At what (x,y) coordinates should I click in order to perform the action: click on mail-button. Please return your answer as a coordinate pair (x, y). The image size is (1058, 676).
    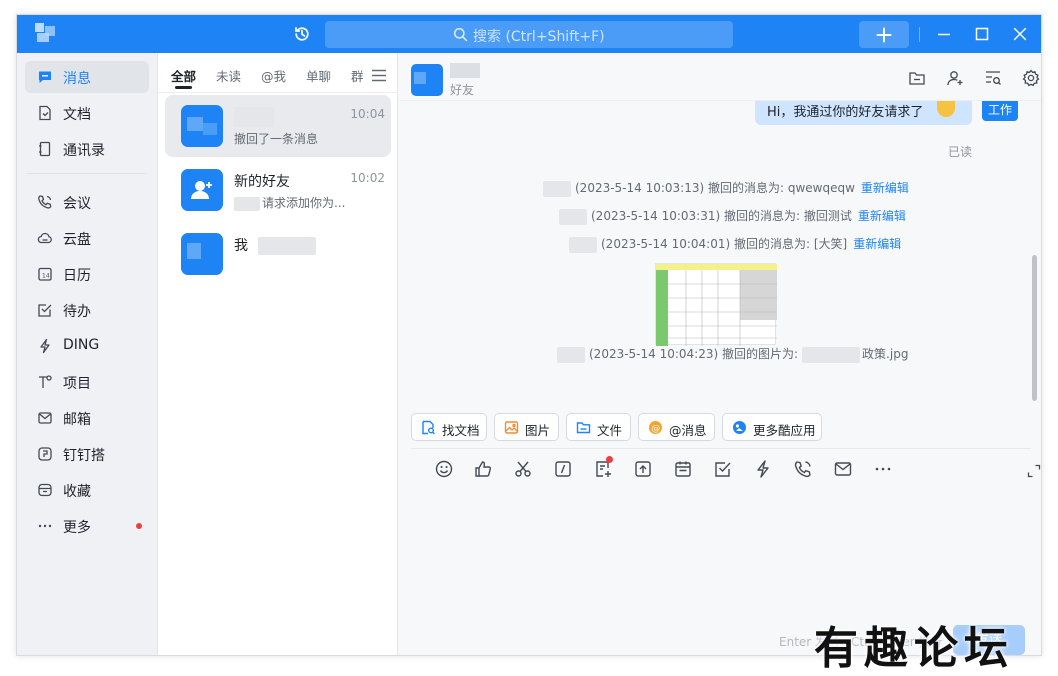
    Looking at the image, I should click on (843, 469).